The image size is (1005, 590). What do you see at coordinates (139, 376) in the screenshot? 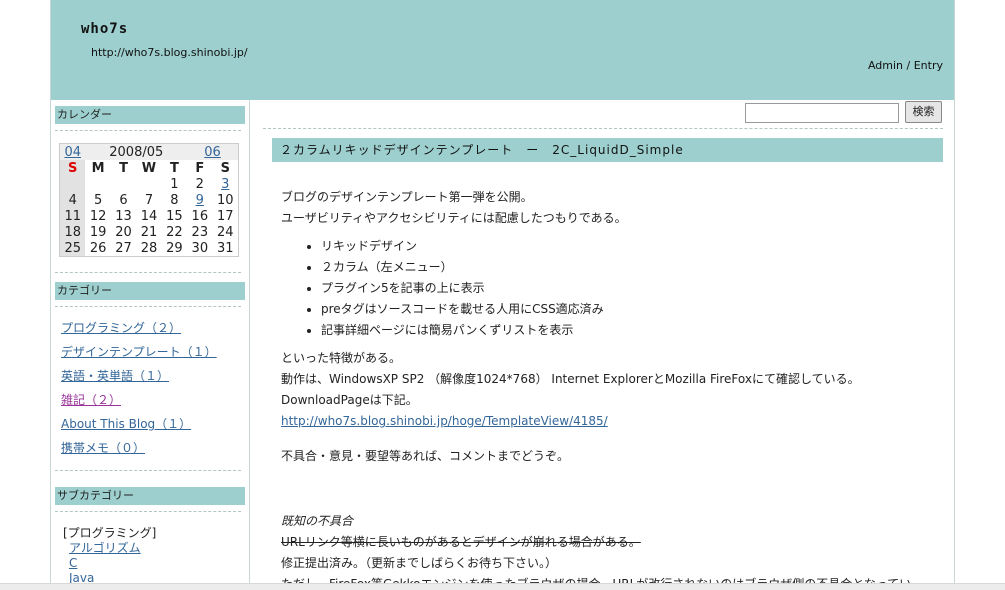
I see `category-link-english: 英語・英単語（１）` at bounding box center [139, 376].